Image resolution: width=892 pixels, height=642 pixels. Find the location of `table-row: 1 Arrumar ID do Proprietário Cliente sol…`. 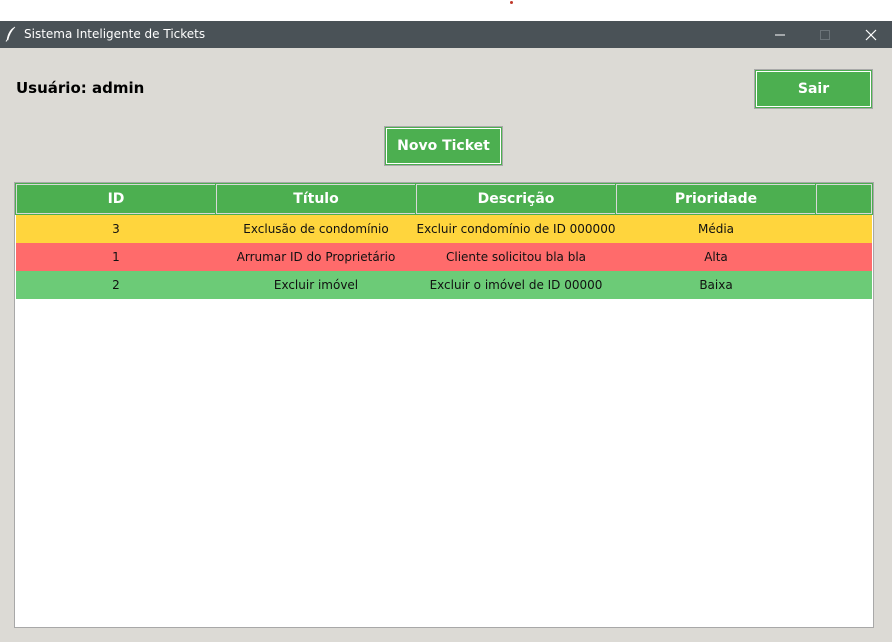

table-row: 1 Arrumar ID do Proprietário Cliente sol… is located at coordinates (444, 257).